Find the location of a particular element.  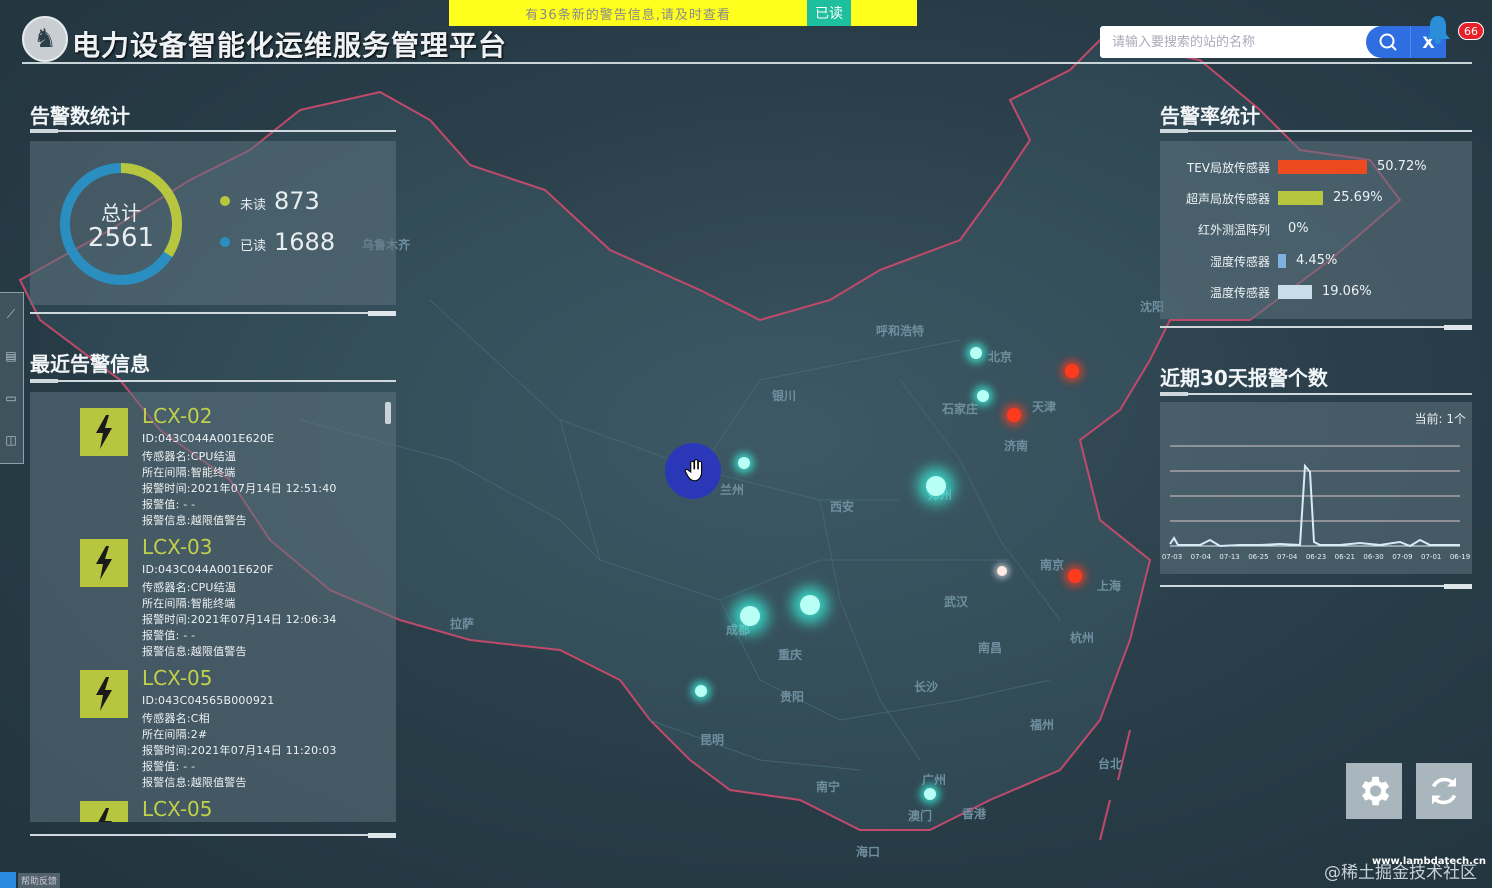

search-input is located at coordinates (1233, 42).